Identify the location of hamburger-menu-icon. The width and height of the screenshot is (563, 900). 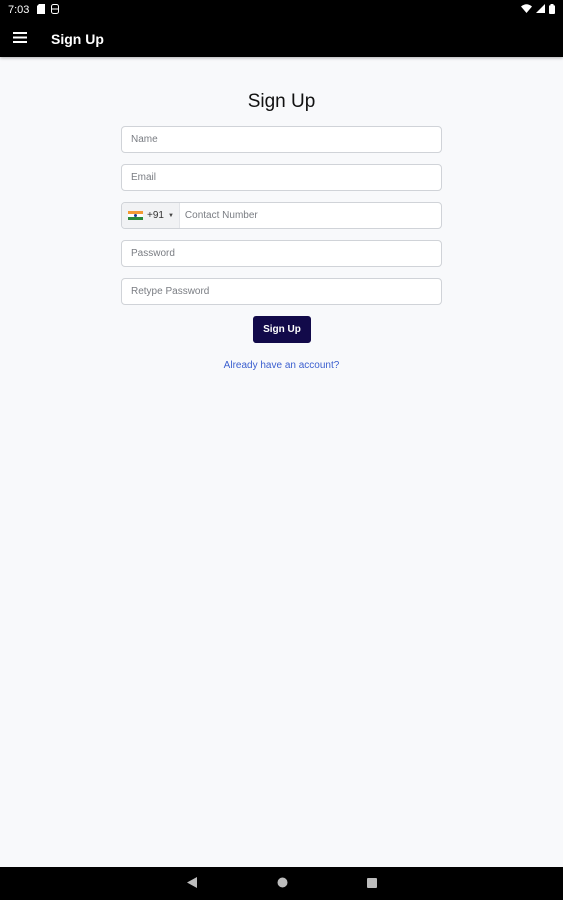
(20, 39).